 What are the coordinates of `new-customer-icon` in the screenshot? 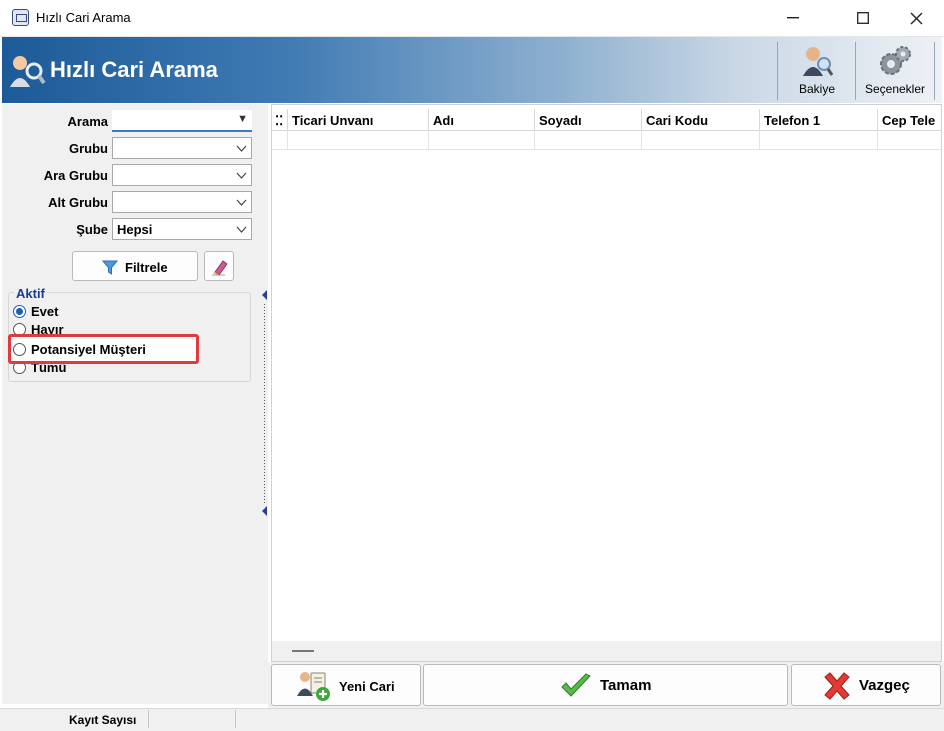 It's located at (313, 686).